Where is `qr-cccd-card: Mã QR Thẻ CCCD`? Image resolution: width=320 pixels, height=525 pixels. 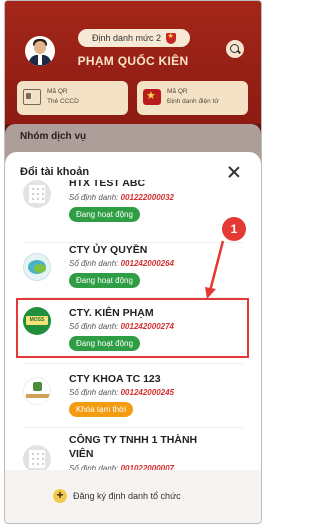 qr-cccd-card: Mã QR Thẻ CCCD is located at coordinates (72, 98).